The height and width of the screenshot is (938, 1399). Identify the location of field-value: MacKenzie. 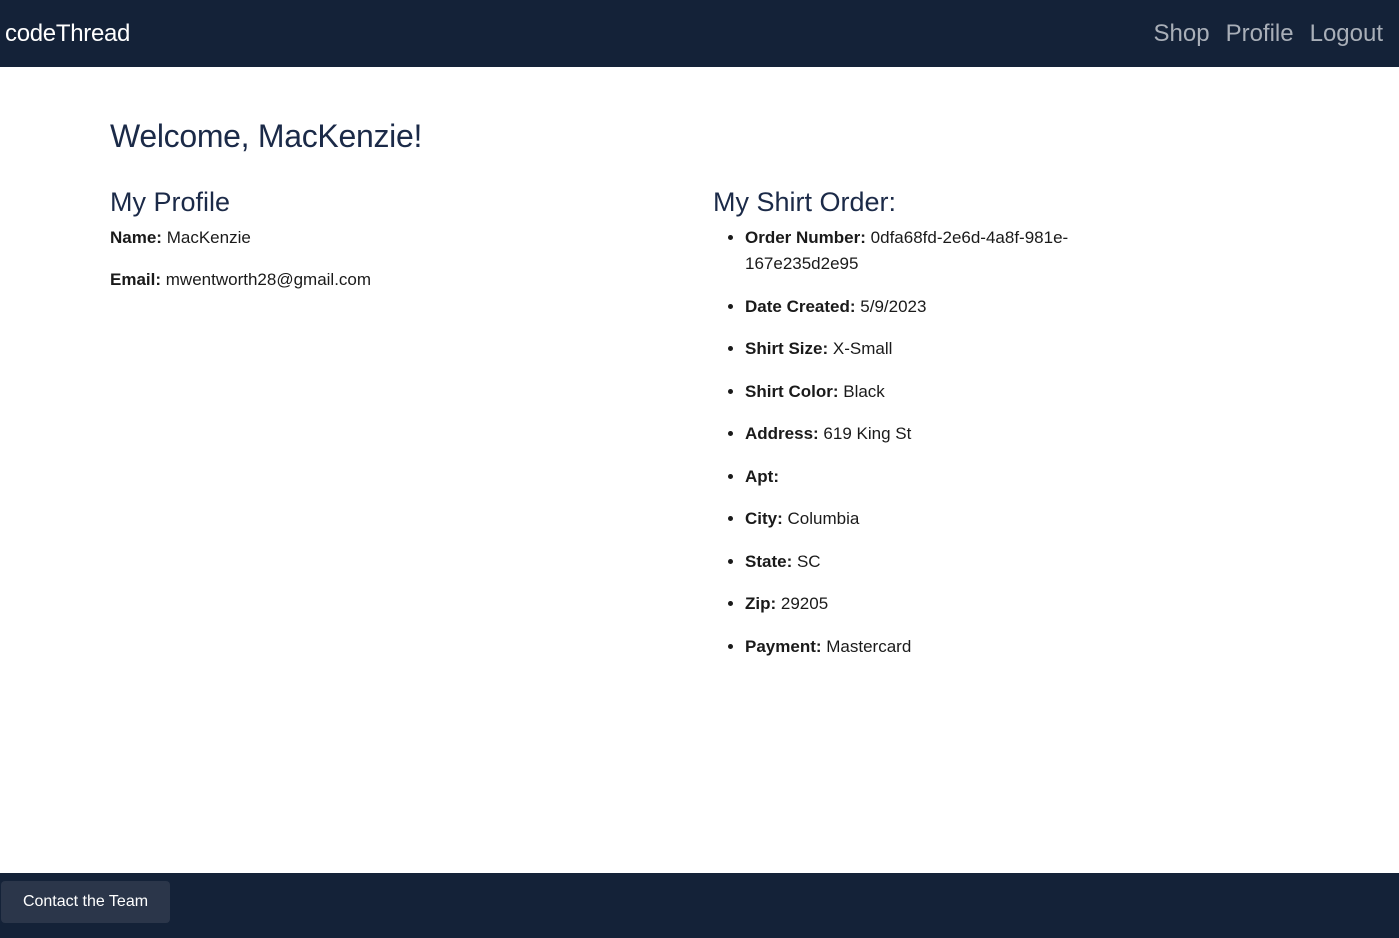
(208, 237).